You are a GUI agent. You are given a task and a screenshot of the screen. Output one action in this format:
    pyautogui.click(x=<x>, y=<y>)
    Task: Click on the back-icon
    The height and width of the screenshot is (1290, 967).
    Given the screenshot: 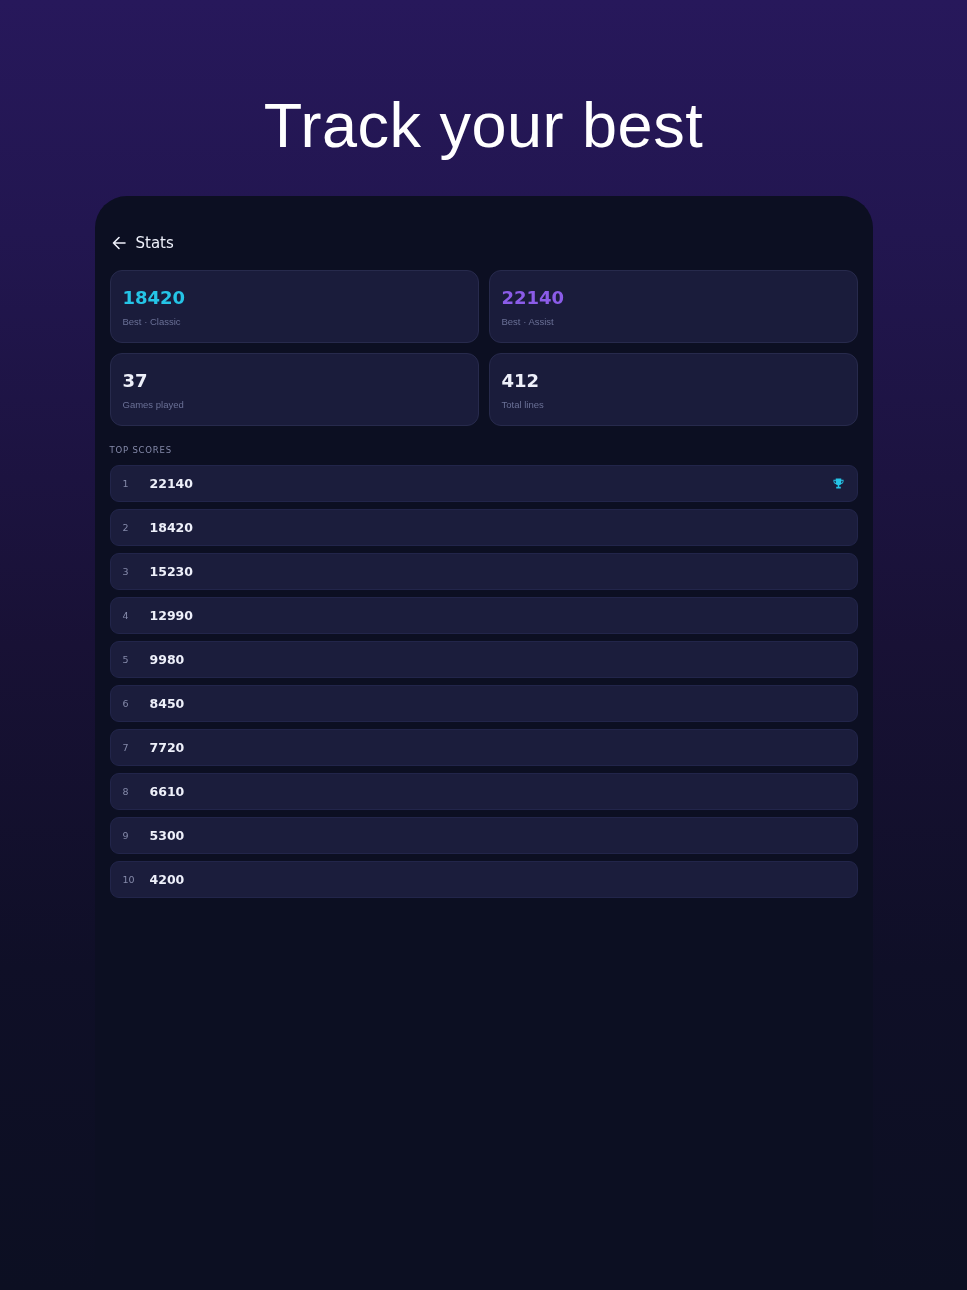 What is the action you would take?
    pyautogui.click(x=118, y=243)
    